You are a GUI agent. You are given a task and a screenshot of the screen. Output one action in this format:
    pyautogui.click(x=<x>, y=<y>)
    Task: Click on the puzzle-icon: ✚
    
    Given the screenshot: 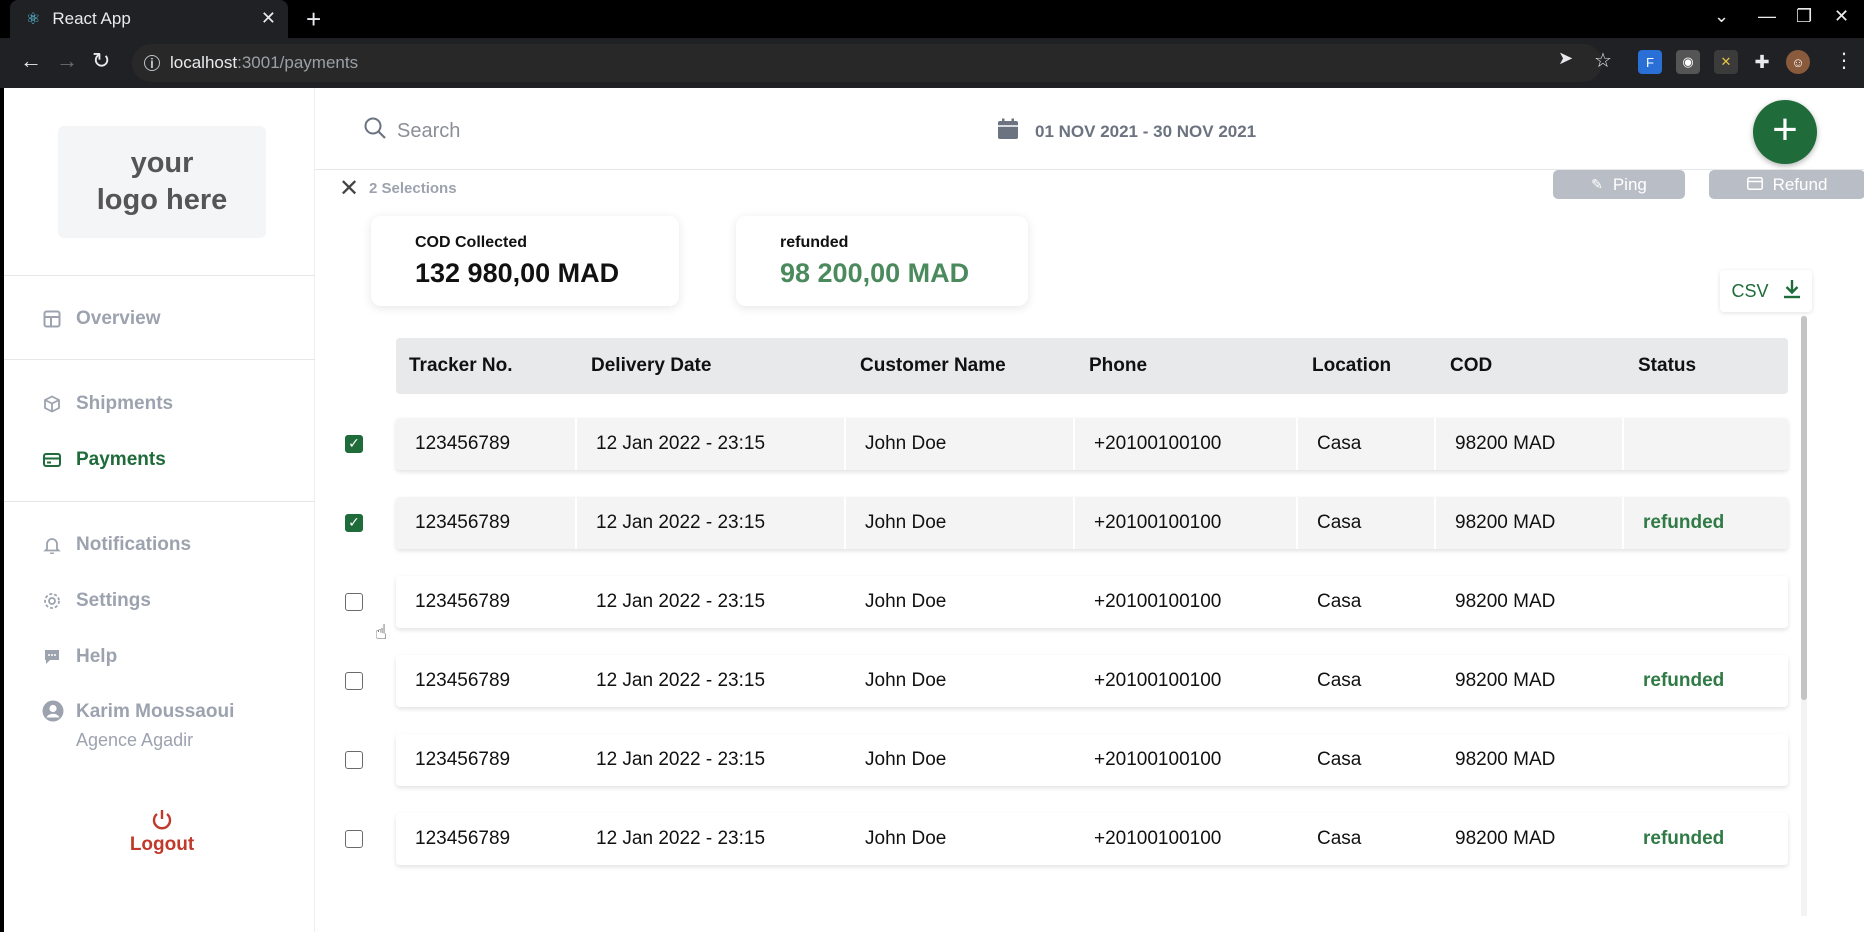 What is the action you would take?
    pyautogui.click(x=1762, y=62)
    